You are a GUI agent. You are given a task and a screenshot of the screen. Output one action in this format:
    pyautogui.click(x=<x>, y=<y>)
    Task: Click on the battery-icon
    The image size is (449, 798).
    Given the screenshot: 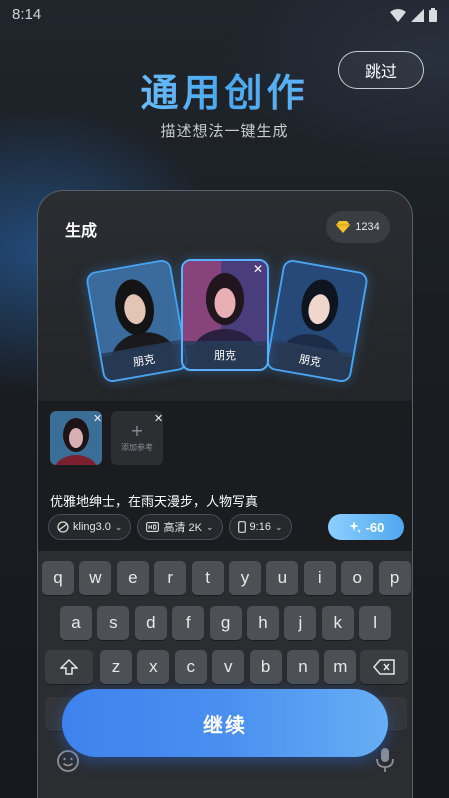 What is the action you would take?
    pyautogui.click(x=433, y=15)
    